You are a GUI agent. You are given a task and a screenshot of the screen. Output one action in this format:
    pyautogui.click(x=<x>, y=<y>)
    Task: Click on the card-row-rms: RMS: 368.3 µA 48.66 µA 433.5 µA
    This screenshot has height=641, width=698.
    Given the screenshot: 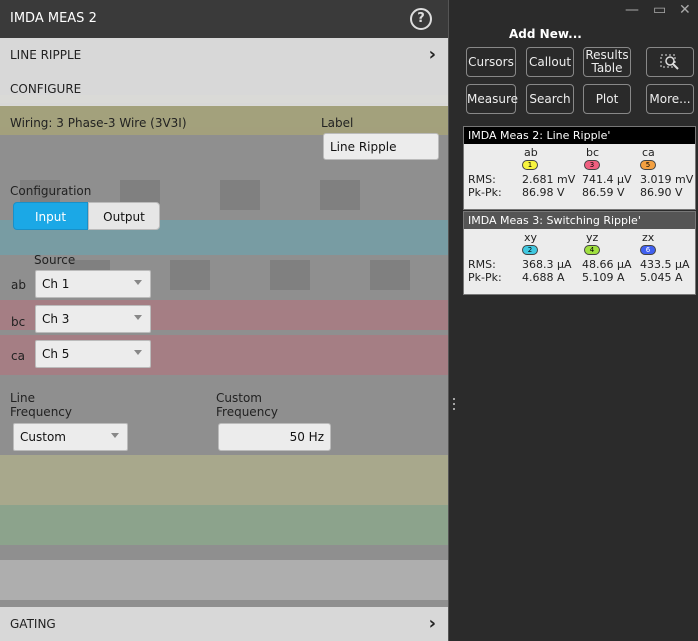 What is the action you would take?
    pyautogui.click(x=579, y=264)
    